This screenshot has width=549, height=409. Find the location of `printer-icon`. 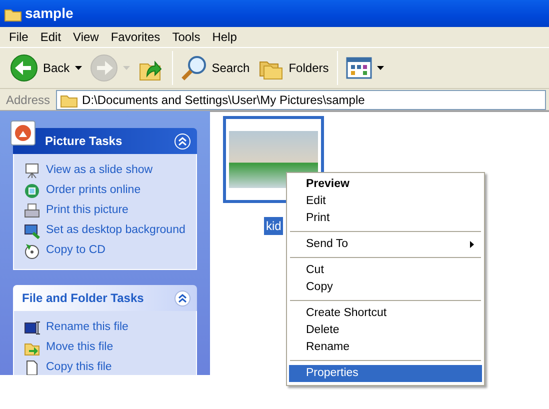

printer-icon is located at coordinates (32, 211).